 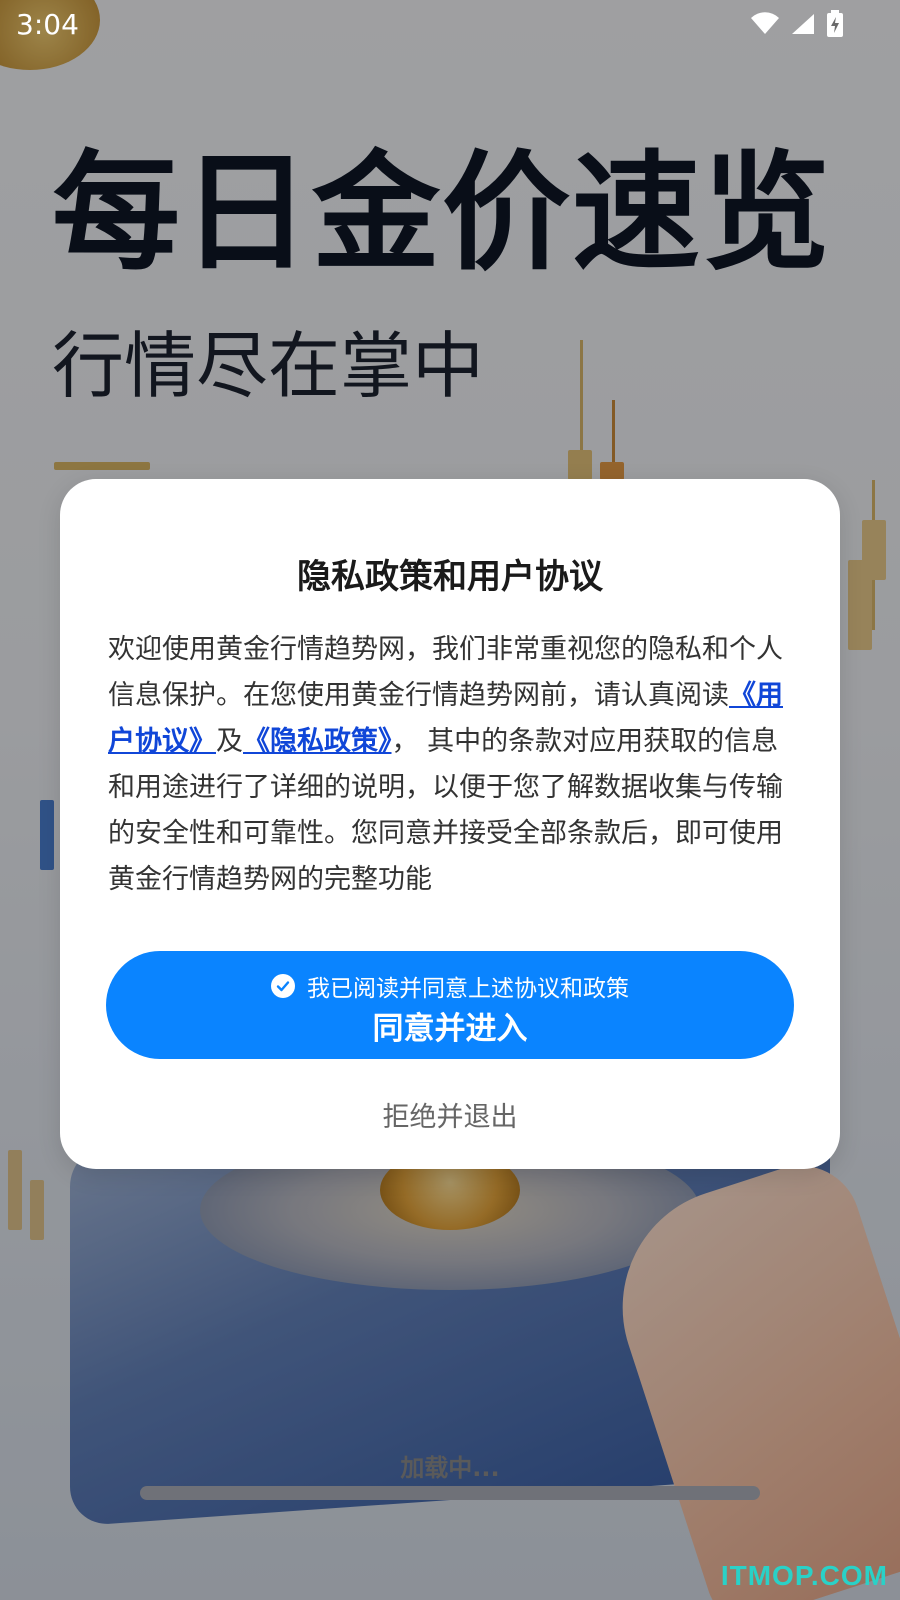 What do you see at coordinates (804, 1575) in the screenshot?
I see `watermark: ITMOP.COM` at bounding box center [804, 1575].